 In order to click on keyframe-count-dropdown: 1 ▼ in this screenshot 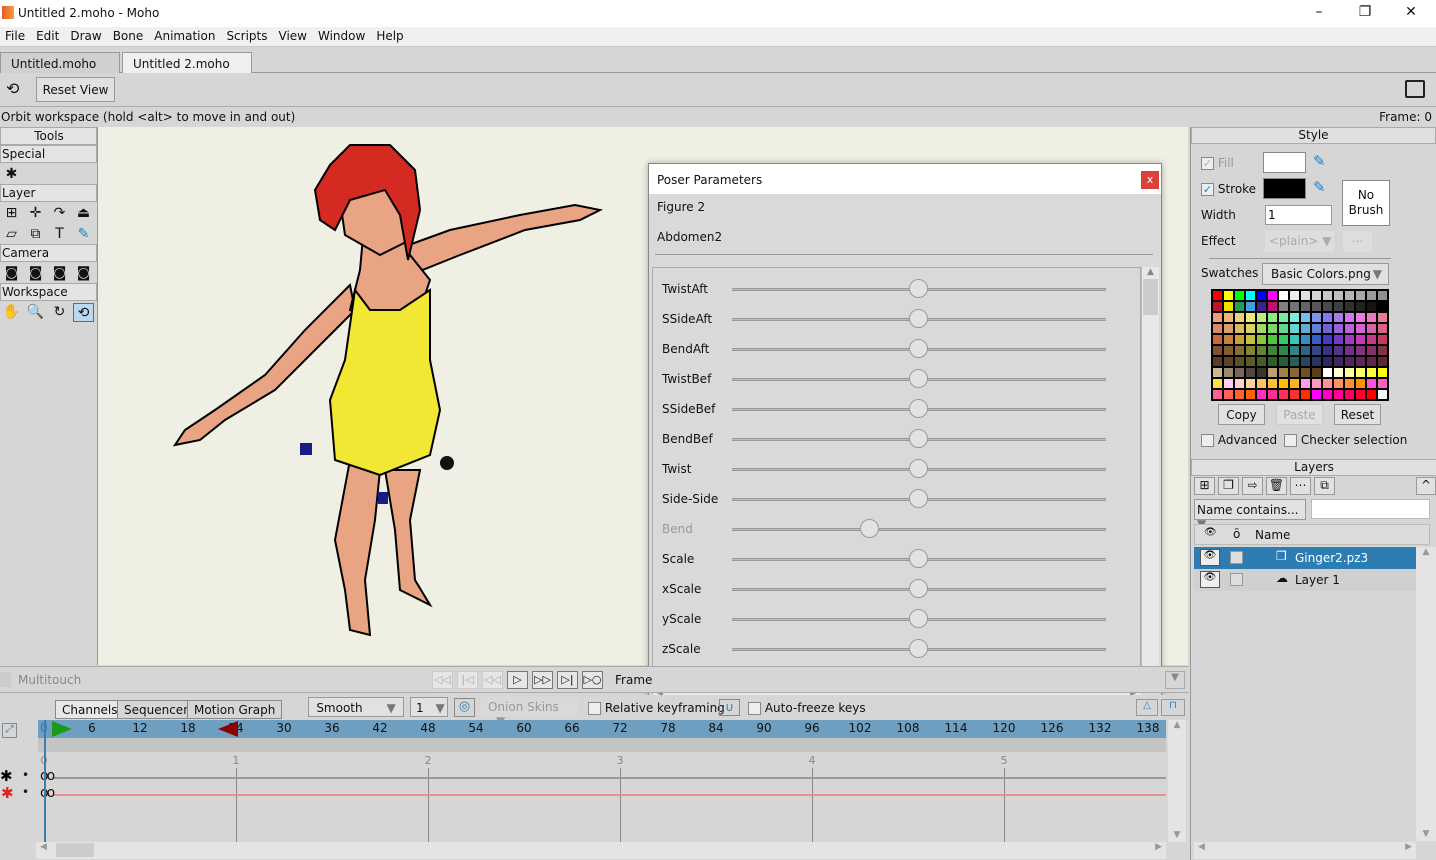, I will do `click(429, 707)`.